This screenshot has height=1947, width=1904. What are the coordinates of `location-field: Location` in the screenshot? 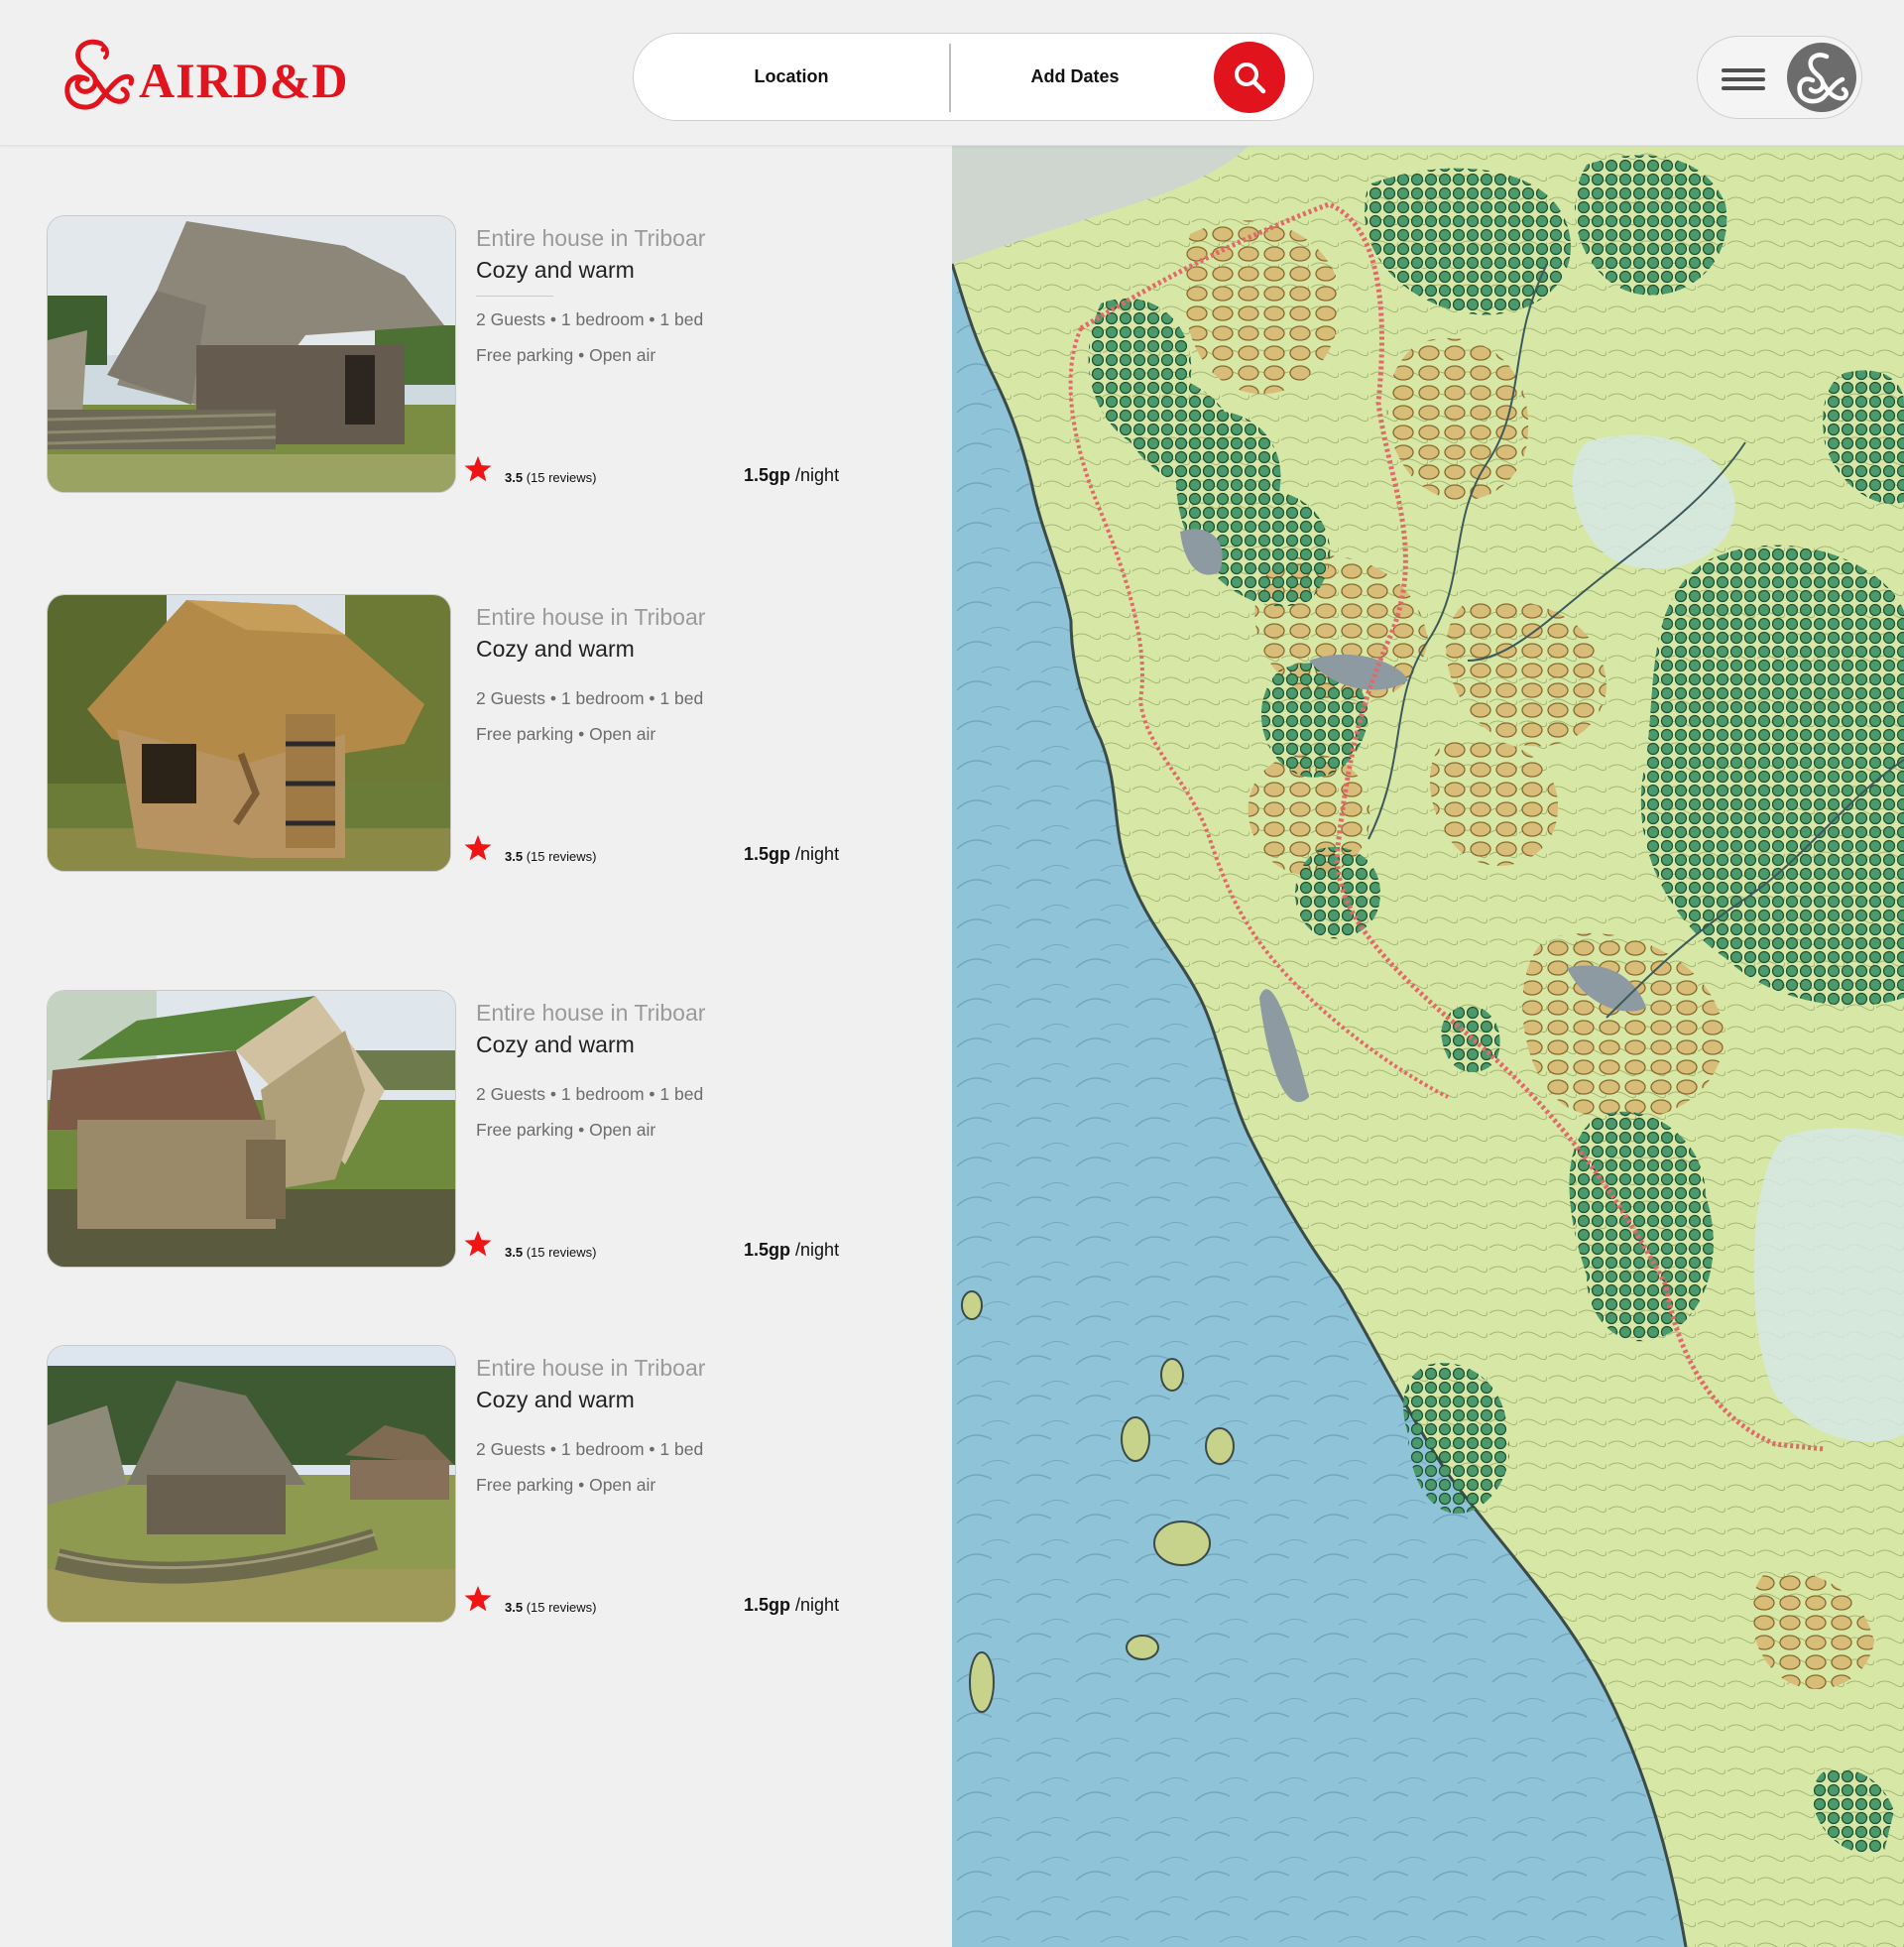 It's located at (791, 77).